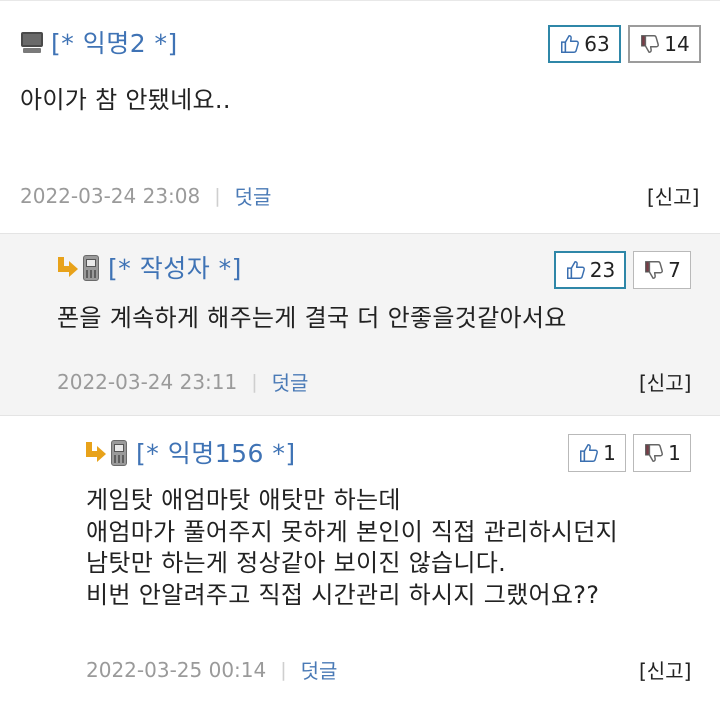 This screenshot has width=720, height=703. I want to click on like-count: 63, so click(597, 44).